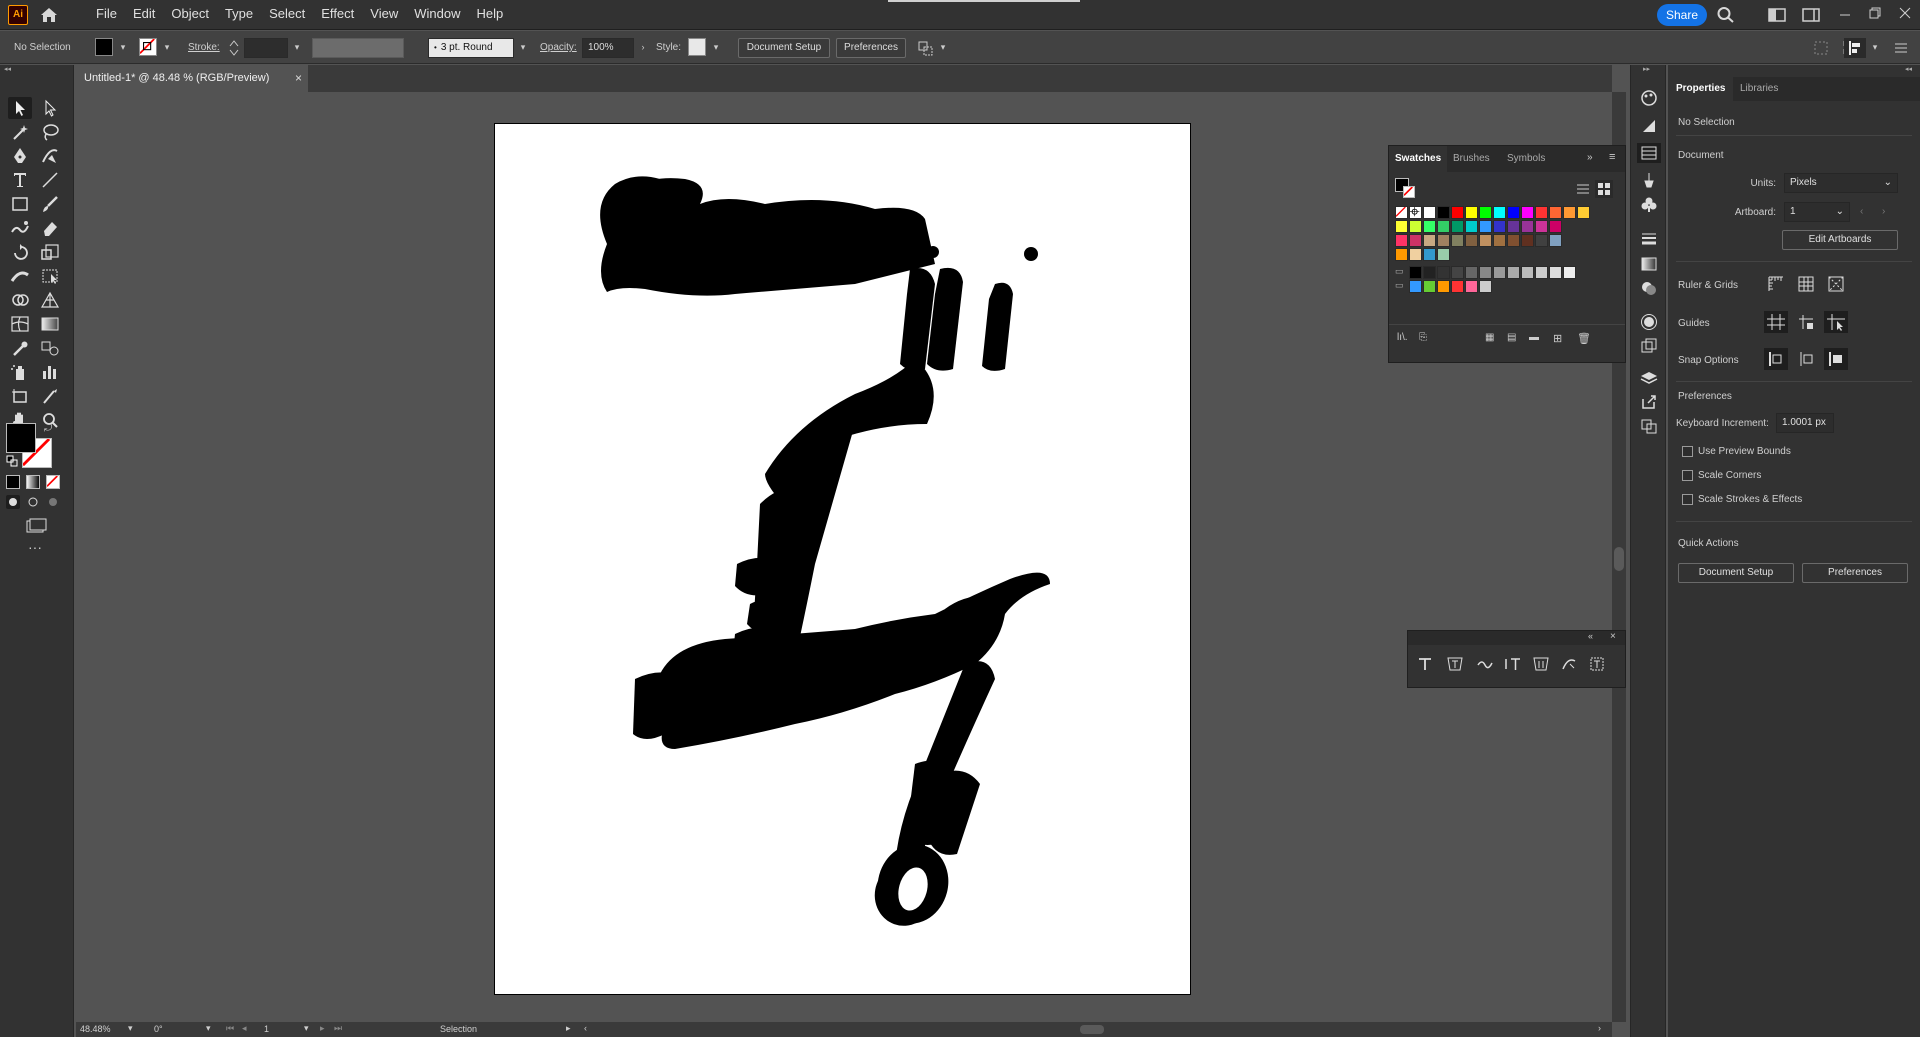 Image resolution: width=1920 pixels, height=1037 pixels. What do you see at coordinates (37, 547) in the screenshot?
I see `more-tools-icon: ···` at bounding box center [37, 547].